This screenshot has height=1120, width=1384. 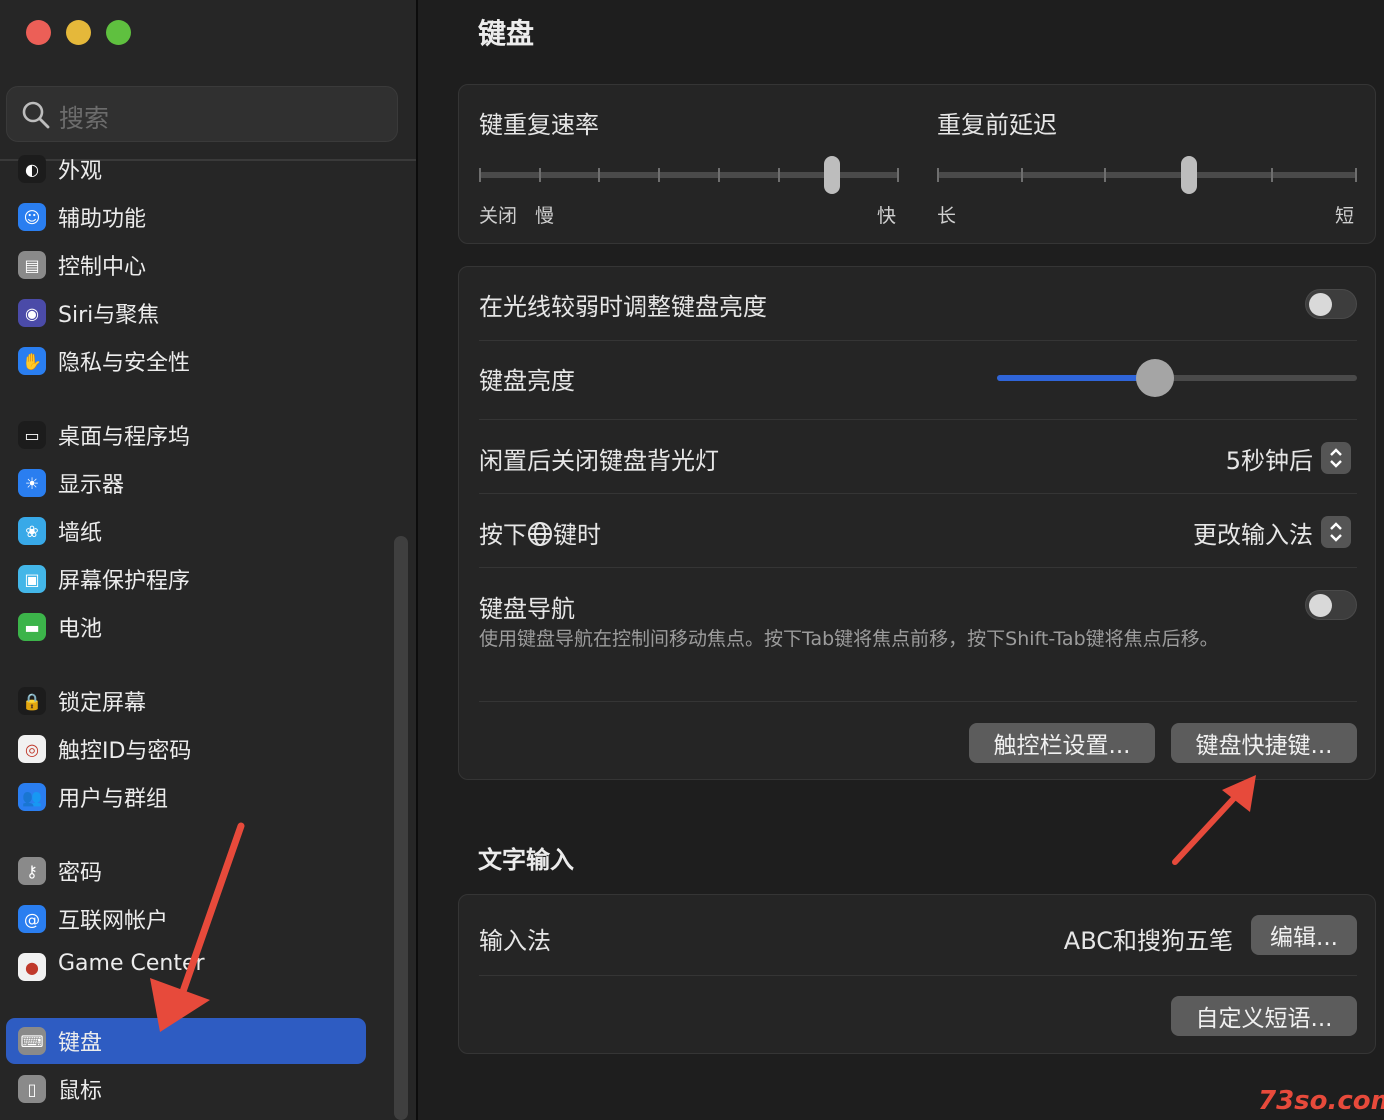 What do you see at coordinates (689, 175) in the screenshot?
I see `repeat-rate-slider` at bounding box center [689, 175].